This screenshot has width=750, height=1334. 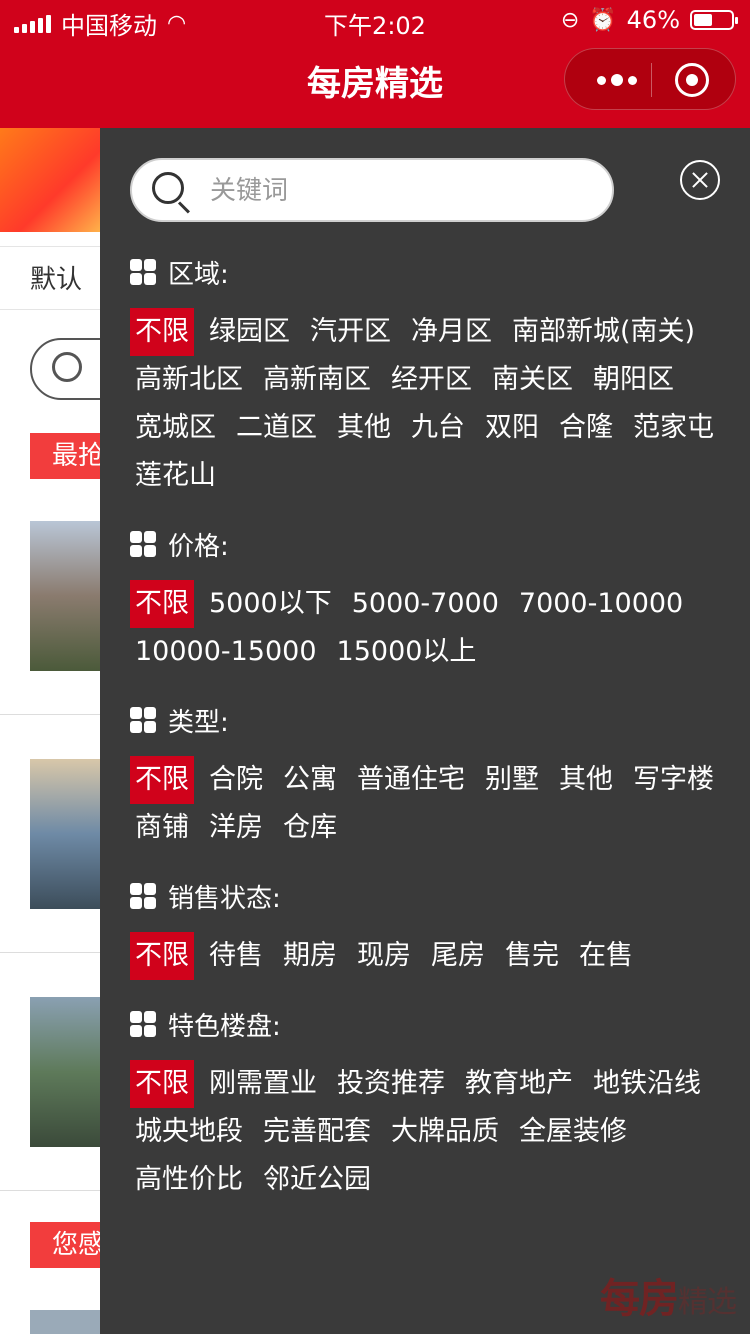 I want to click on filter-option: 地铁沿线, so click(x=647, y=1084).